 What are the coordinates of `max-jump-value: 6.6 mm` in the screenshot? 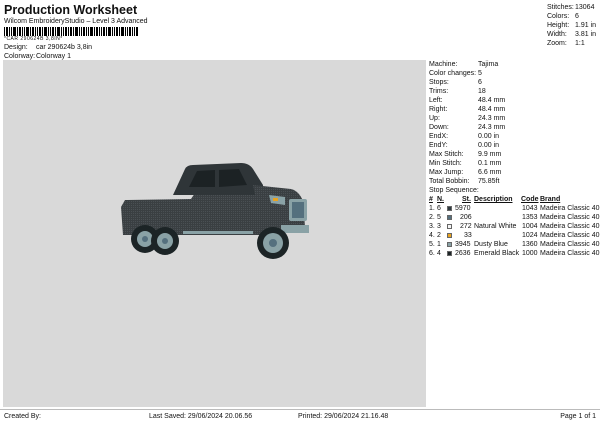 It's located at (490, 172).